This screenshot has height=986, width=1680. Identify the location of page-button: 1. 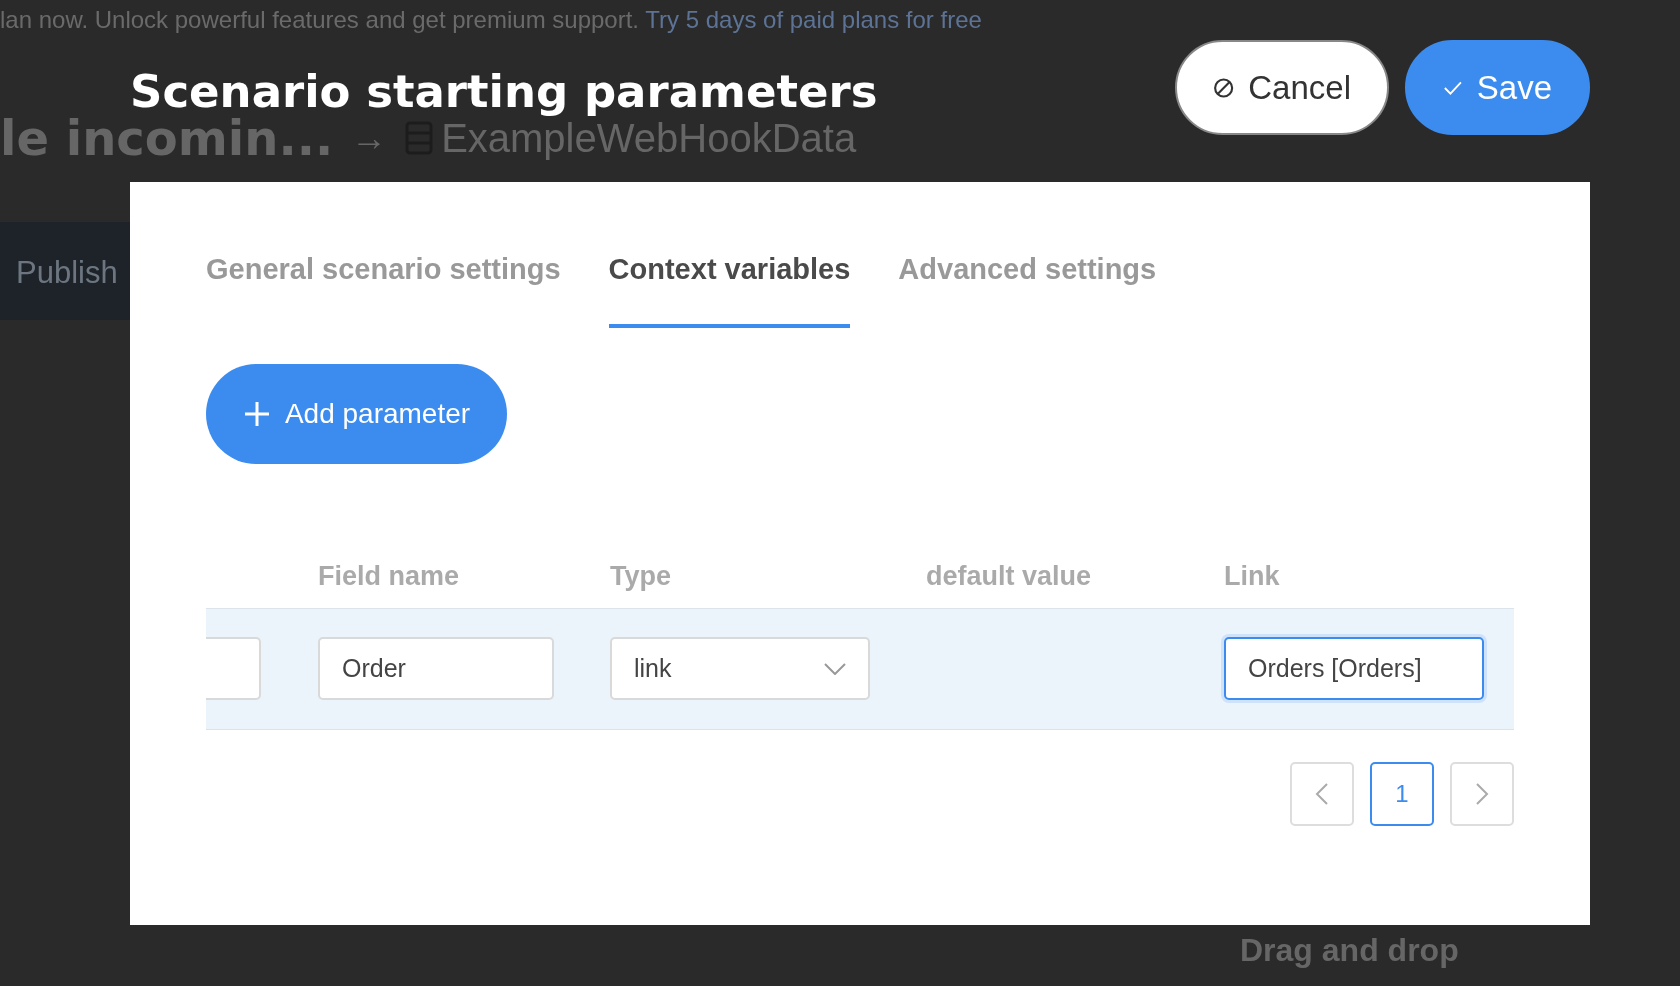
(1402, 793).